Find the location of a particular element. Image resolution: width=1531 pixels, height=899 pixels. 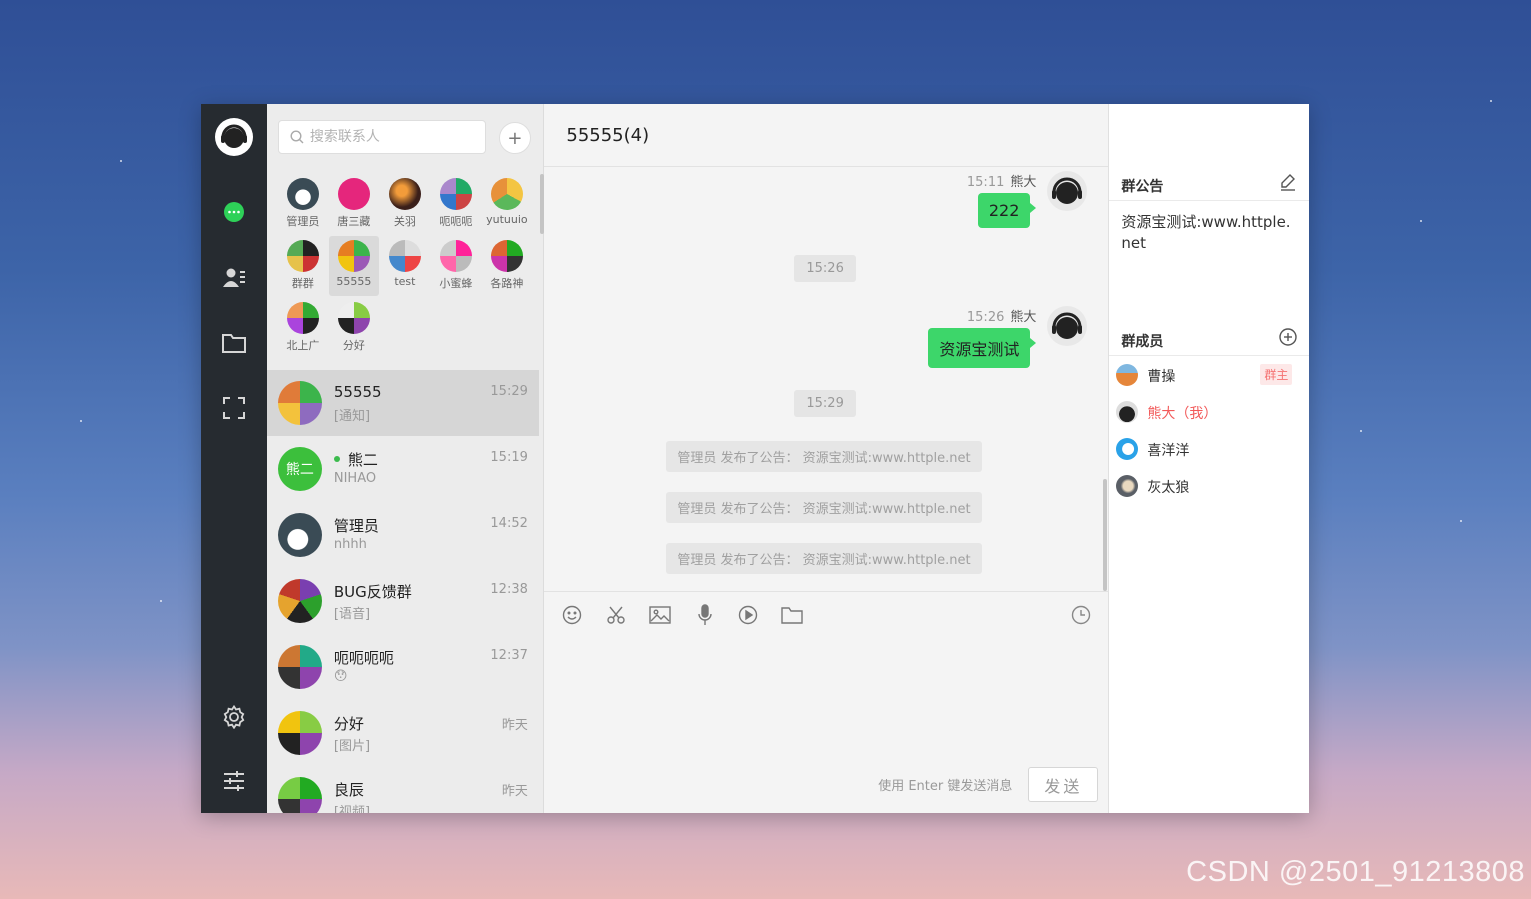

group-item: 北上广 is located at coordinates (303, 328).